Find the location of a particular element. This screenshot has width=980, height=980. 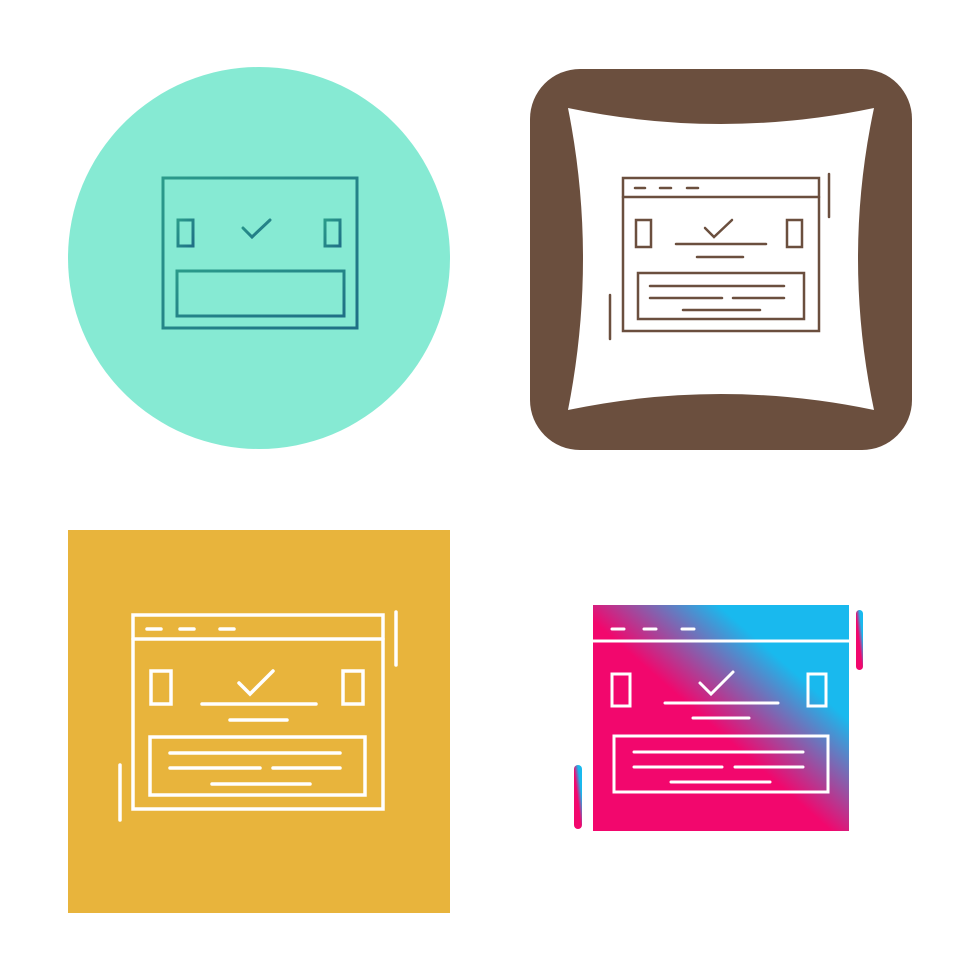

pillow-panel is located at coordinates (721, 259).